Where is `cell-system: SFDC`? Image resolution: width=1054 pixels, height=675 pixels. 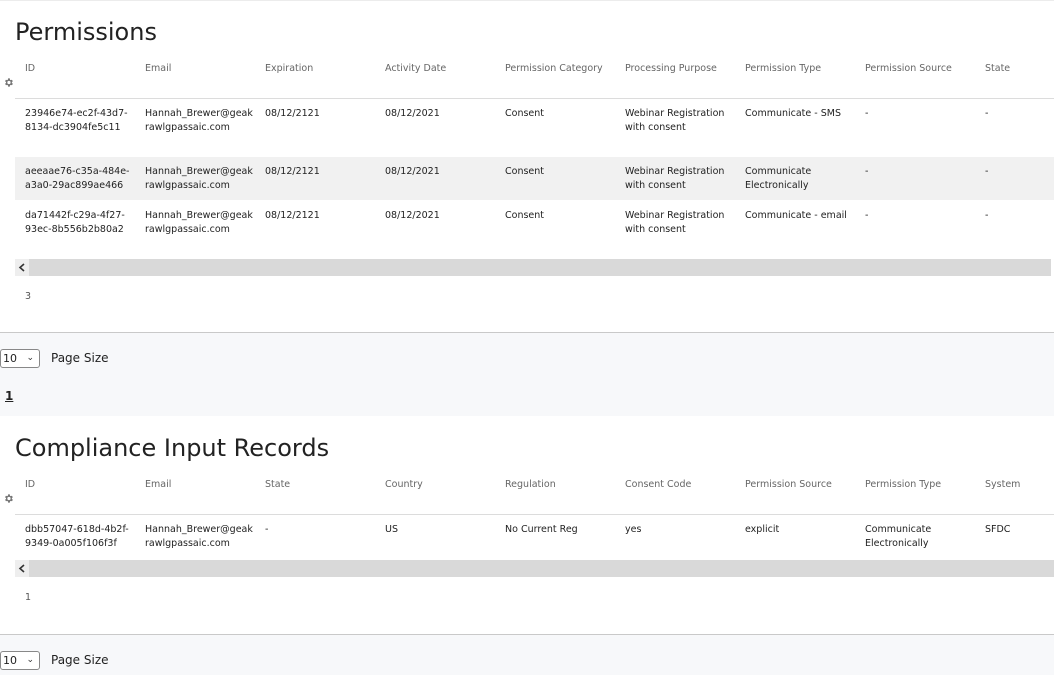 cell-system: SFDC is located at coordinates (998, 529).